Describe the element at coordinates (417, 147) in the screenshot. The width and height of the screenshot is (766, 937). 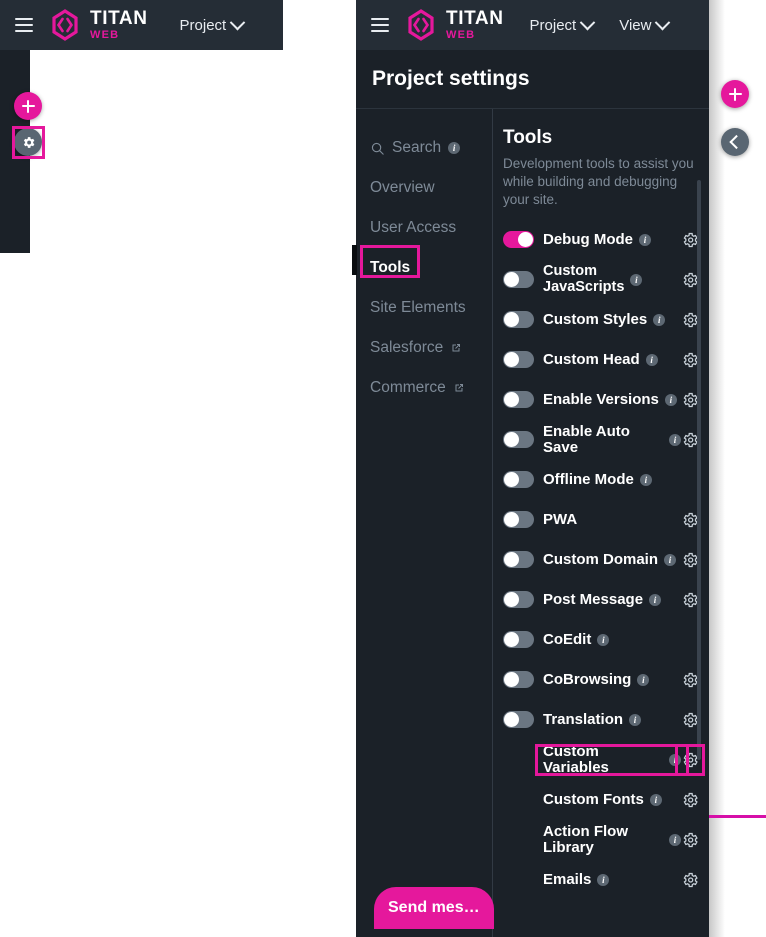
I see `sidebar-item-label: Search` at that location.